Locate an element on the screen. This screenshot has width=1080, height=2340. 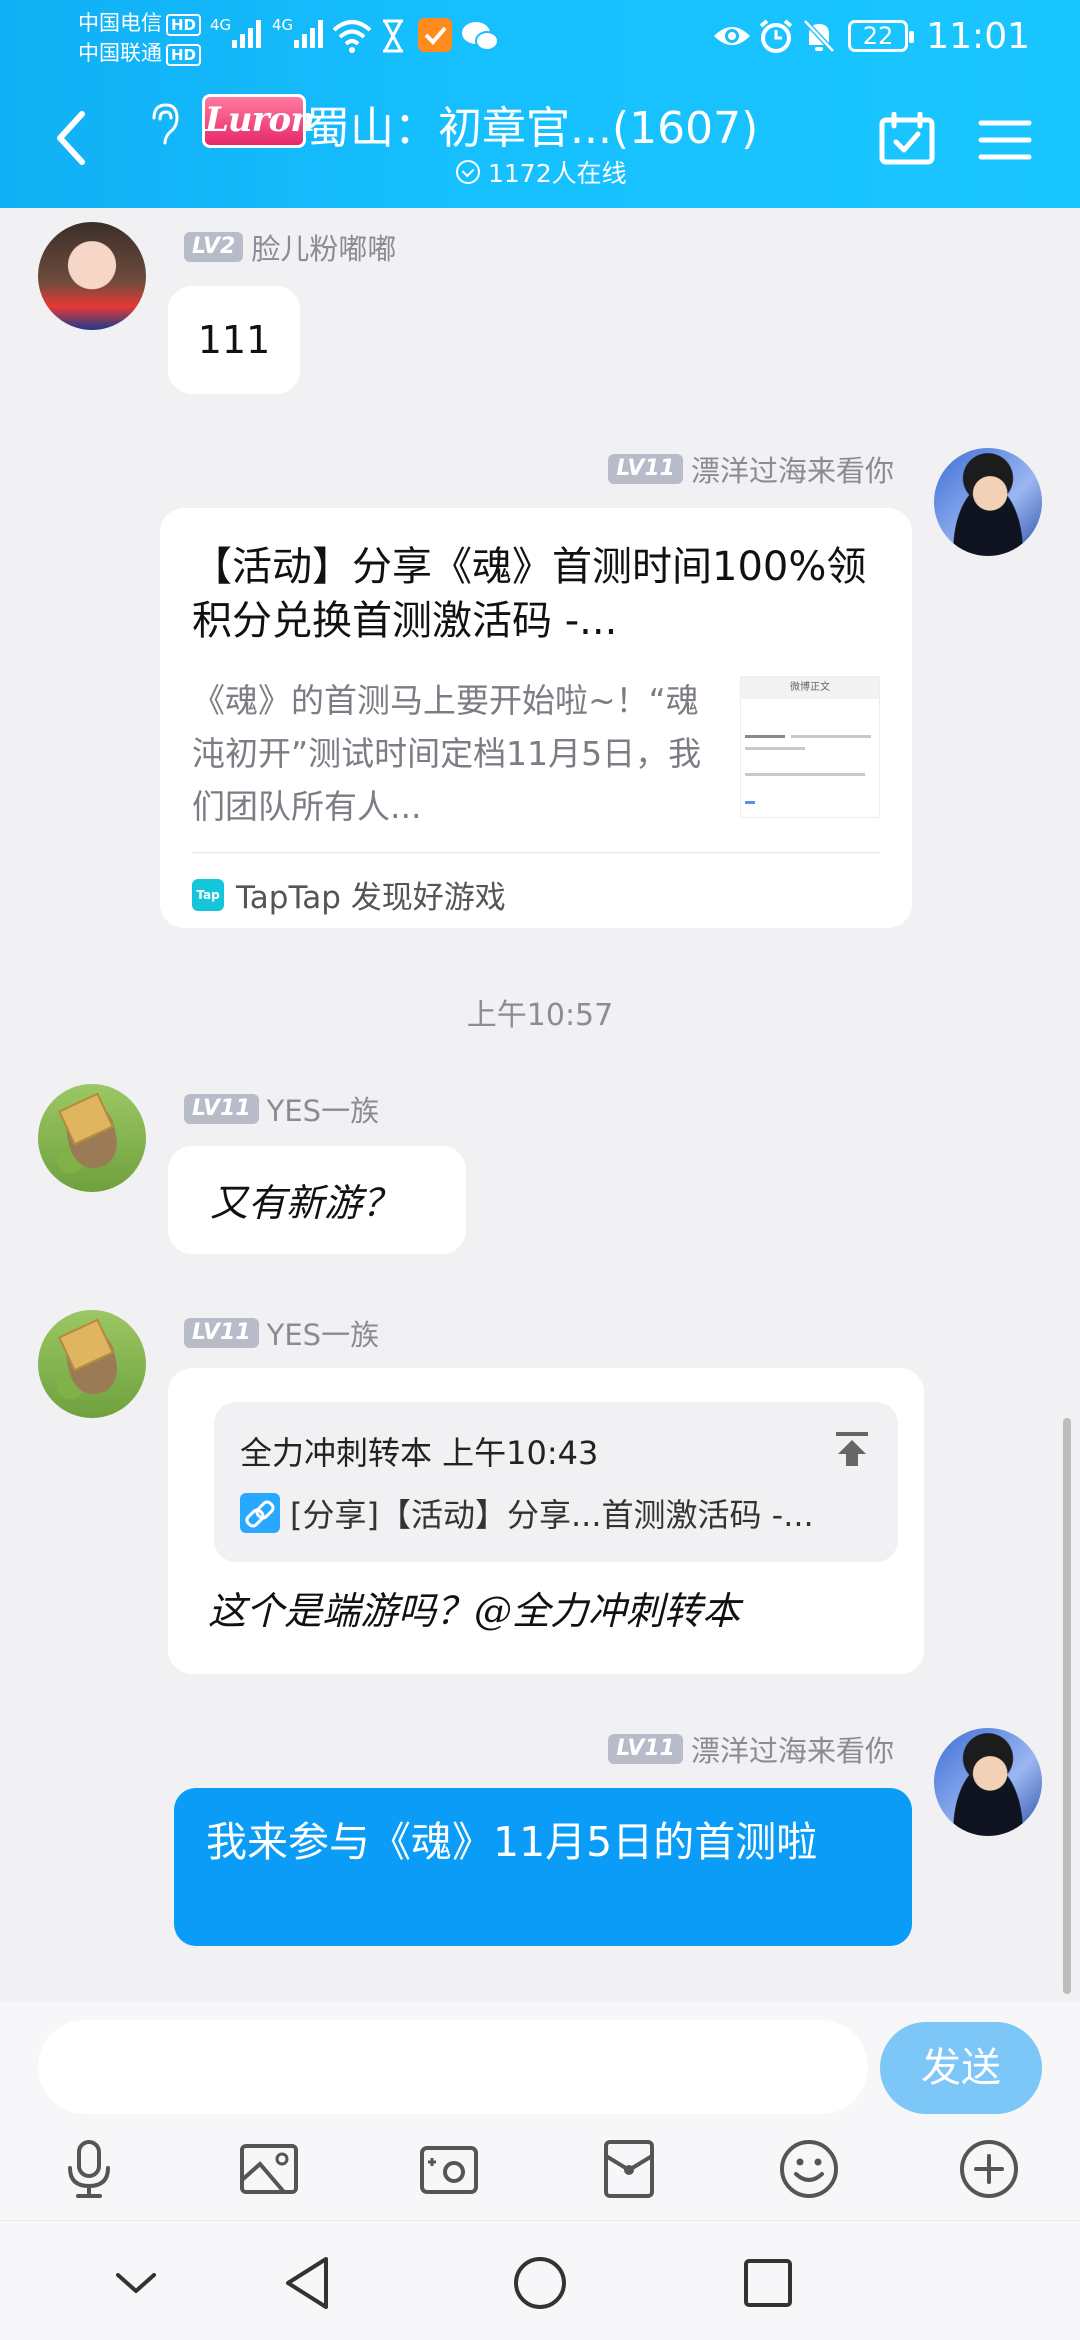
status-bar: 中国电信 HD 中国联通 HD 4G 4G 22 11:01 is located at coordinates (540, 36).